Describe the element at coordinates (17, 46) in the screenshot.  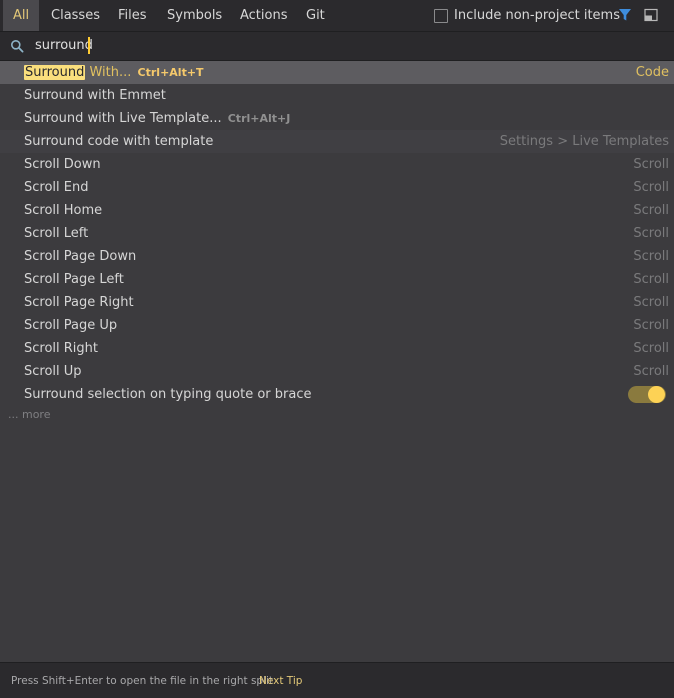
I see `search-icon` at that location.